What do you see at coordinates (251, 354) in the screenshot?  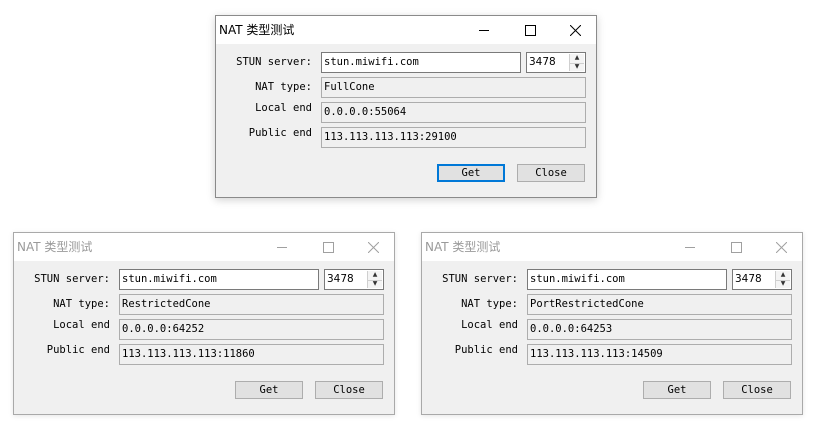 I see `public-end-field: 113.113.113.113:11860` at bounding box center [251, 354].